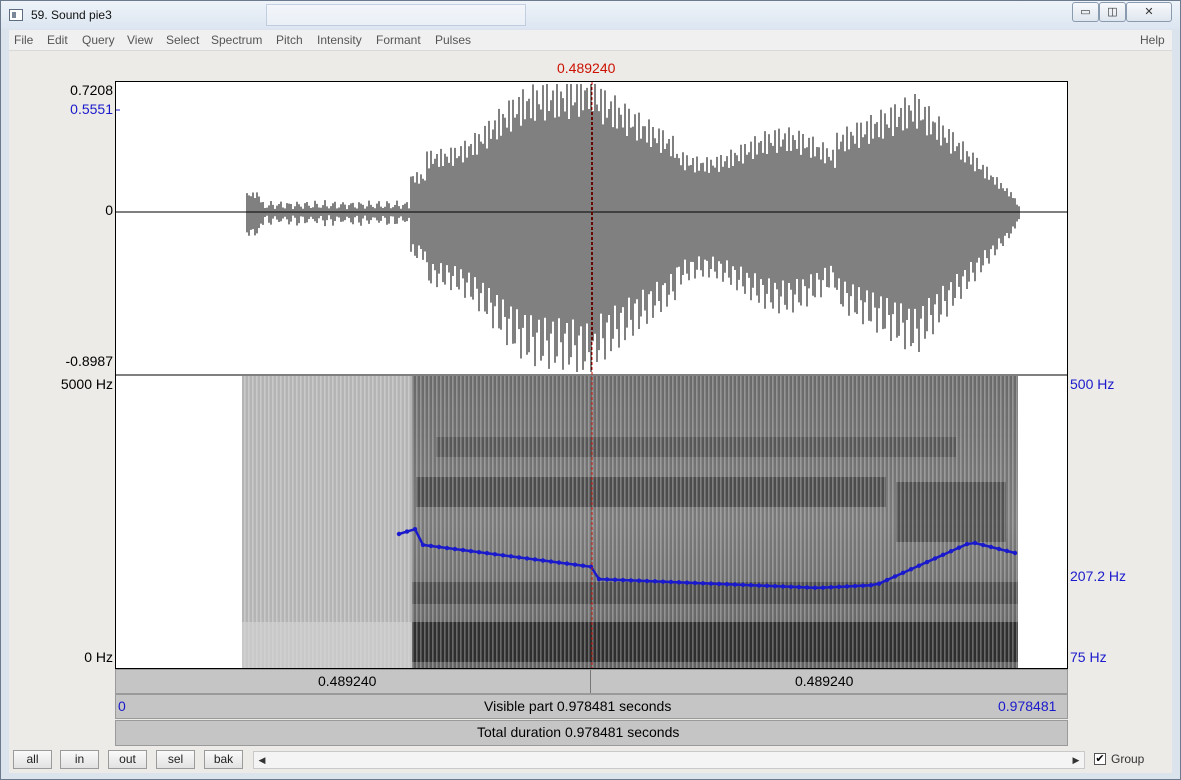 Image resolution: width=1181 pixels, height=780 pixels. I want to click on scroll-left-arrow-icon: ◀, so click(262, 760).